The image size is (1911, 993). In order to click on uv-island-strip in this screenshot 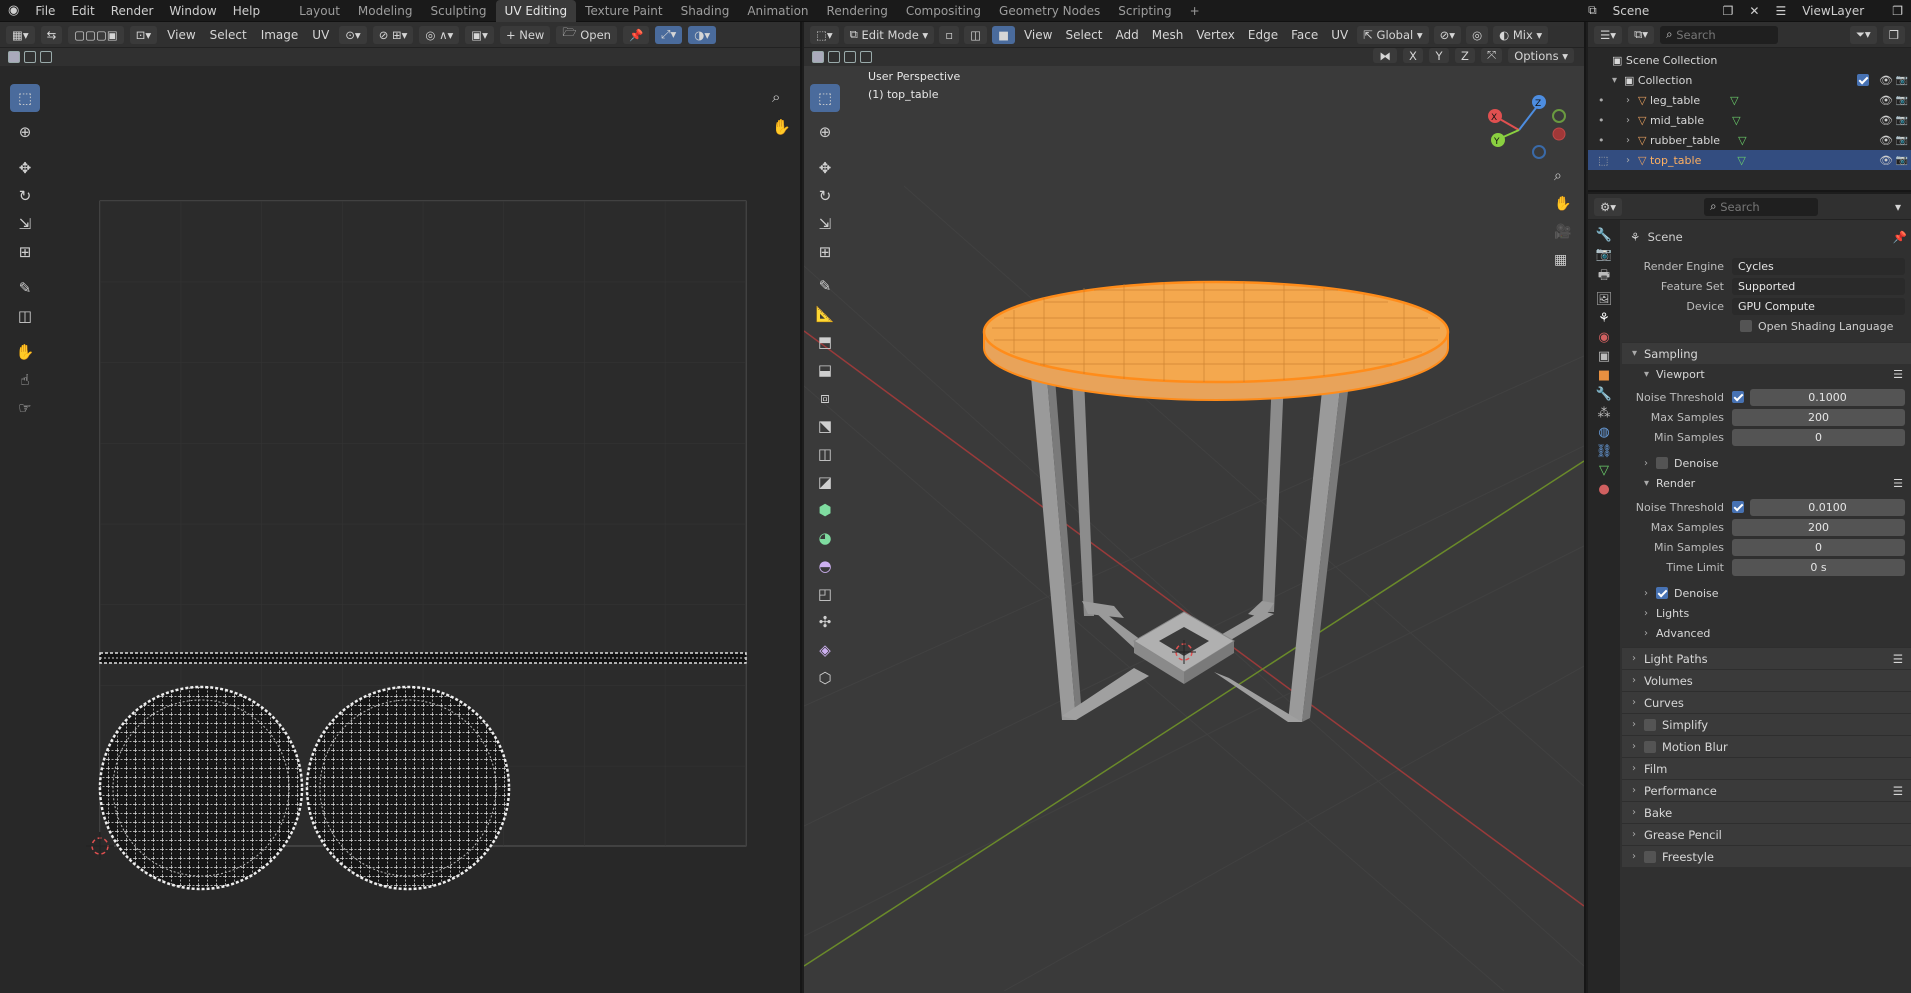, I will do `click(423, 658)`.